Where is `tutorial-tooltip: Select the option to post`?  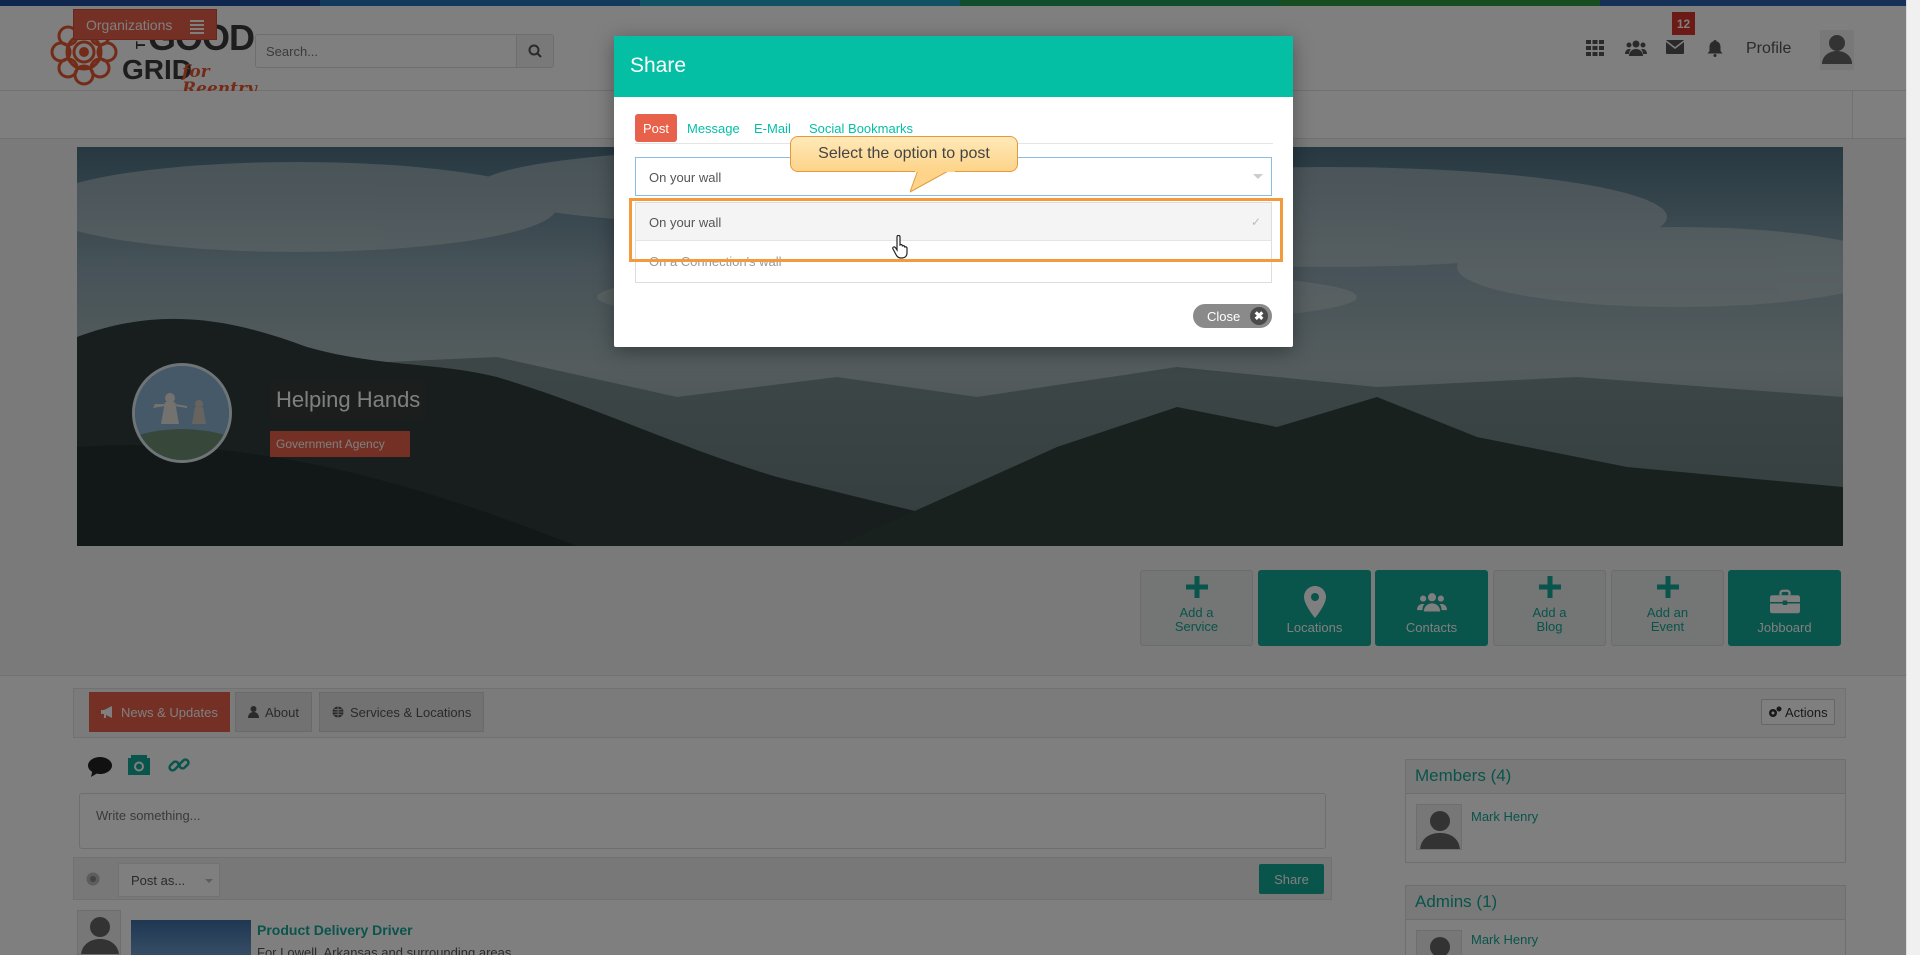
tutorial-tooltip: Select the option to post is located at coordinates (904, 154).